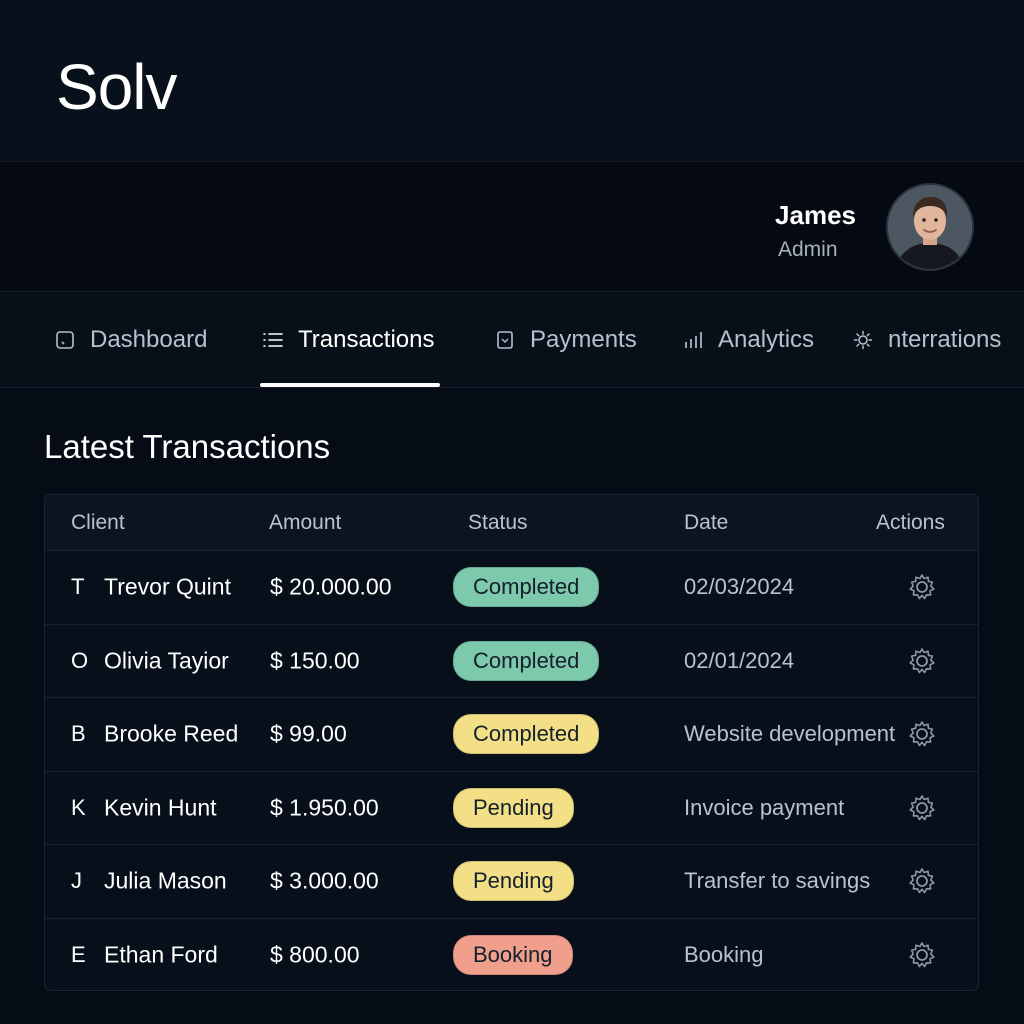 This screenshot has width=1024, height=1024. What do you see at coordinates (512, 227) in the screenshot?
I see `user-bar: James Admin` at bounding box center [512, 227].